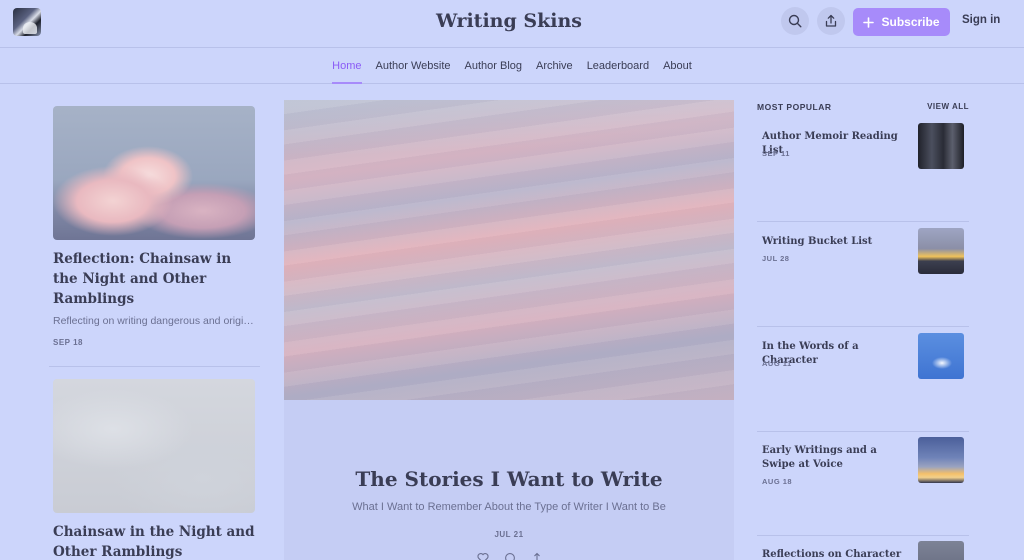  Describe the element at coordinates (948, 107) in the screenshot. I see `view-all-link: VIEW ALL` at that location.